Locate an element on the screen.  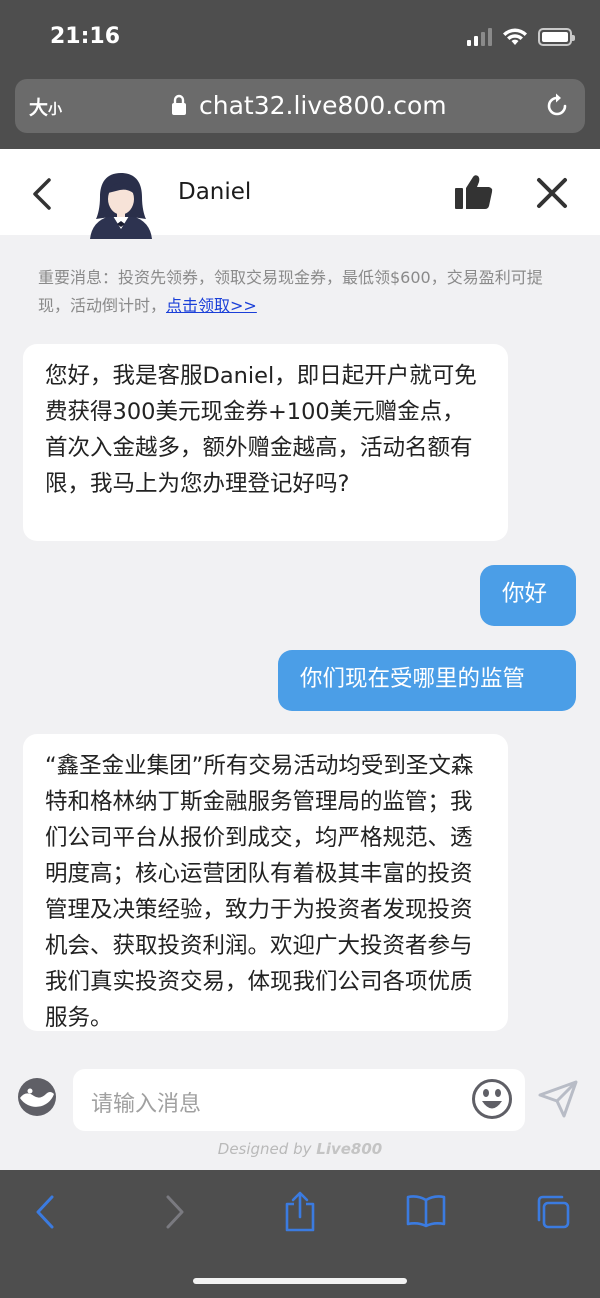
battery-icon is located at coordinates (556, 37).